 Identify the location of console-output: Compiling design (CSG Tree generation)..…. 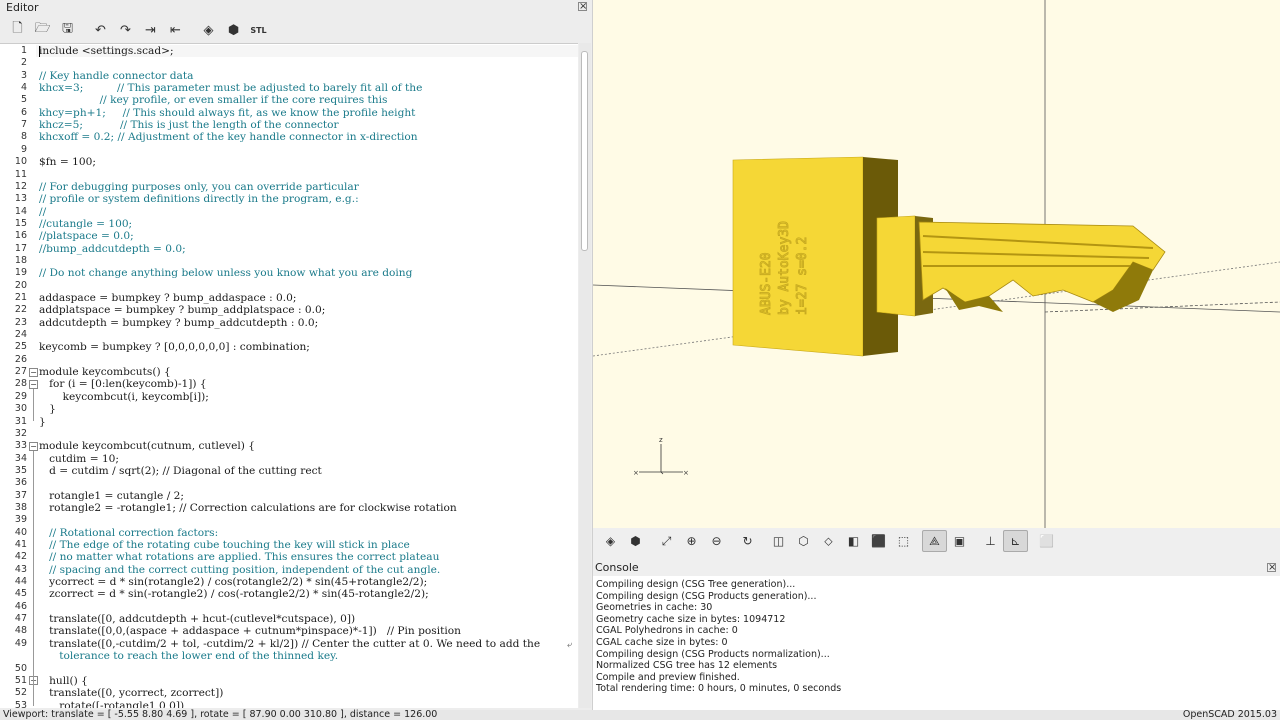
(936, 643).